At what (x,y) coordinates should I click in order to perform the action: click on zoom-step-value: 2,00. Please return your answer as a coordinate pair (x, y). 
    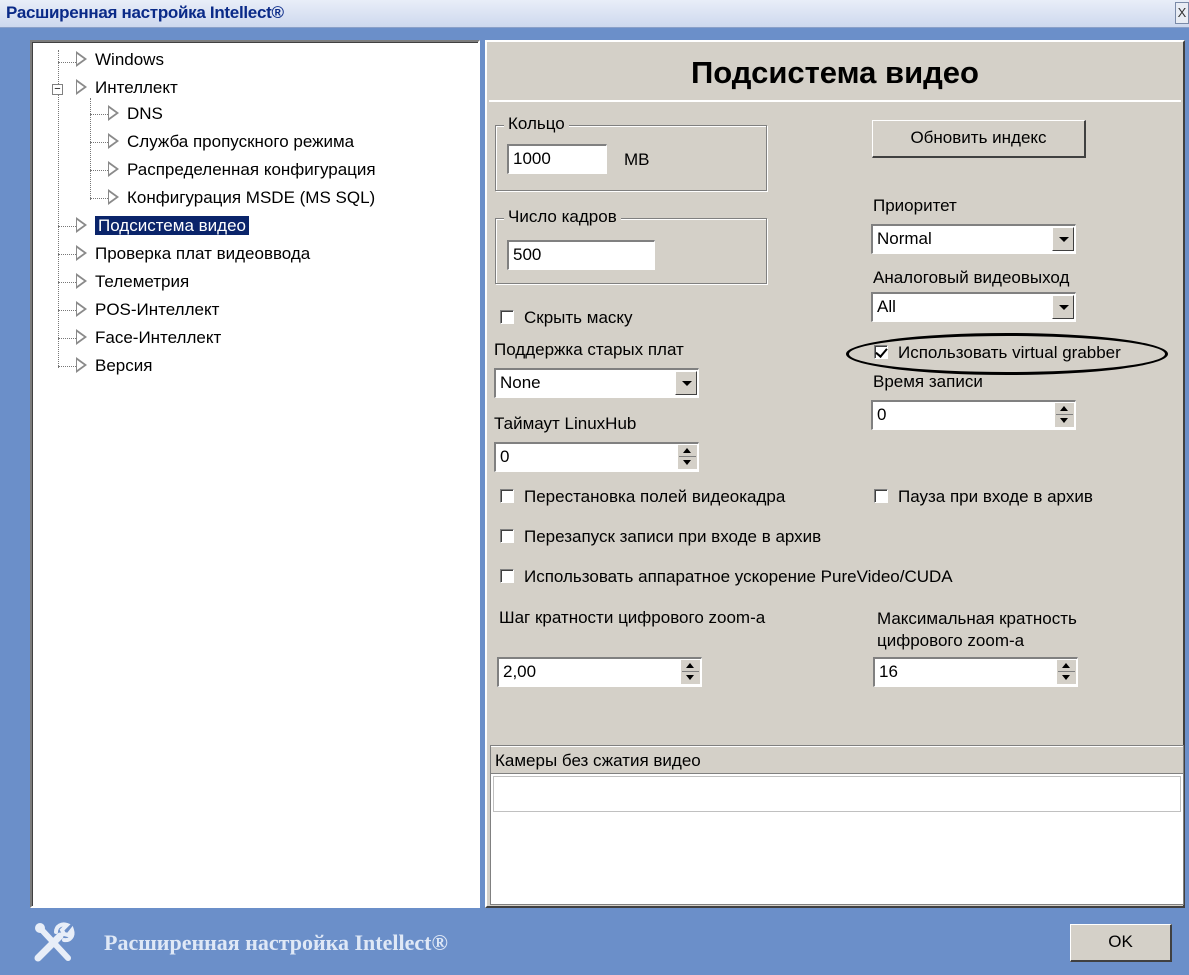
    Looking at the image, I should click on (520, 671).